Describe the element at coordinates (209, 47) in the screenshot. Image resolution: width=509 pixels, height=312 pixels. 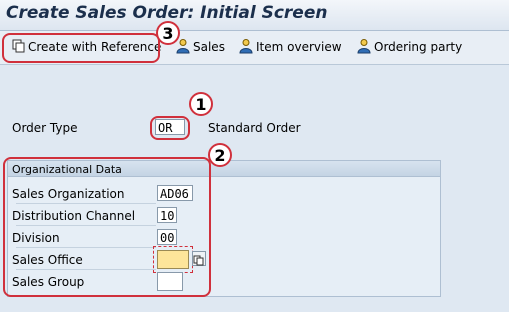
I see `sales-label: Sales` at that location.